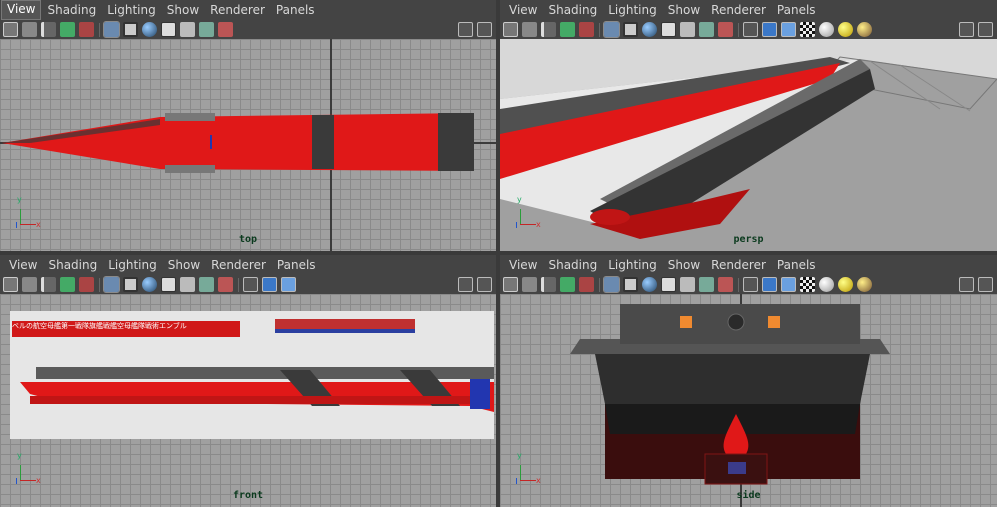 Image resolution: width=997 pixels, height=507 pixels. Describe the element at coordinates (864, 284) in the screenshot. I see `shadows-icon` at that location.